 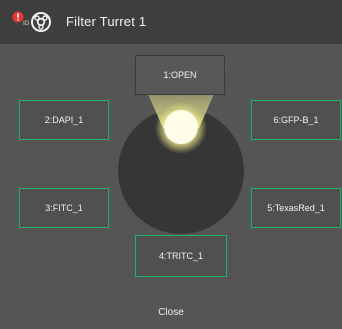 I want to click on close-button: Close, so click(x=171, y=312).